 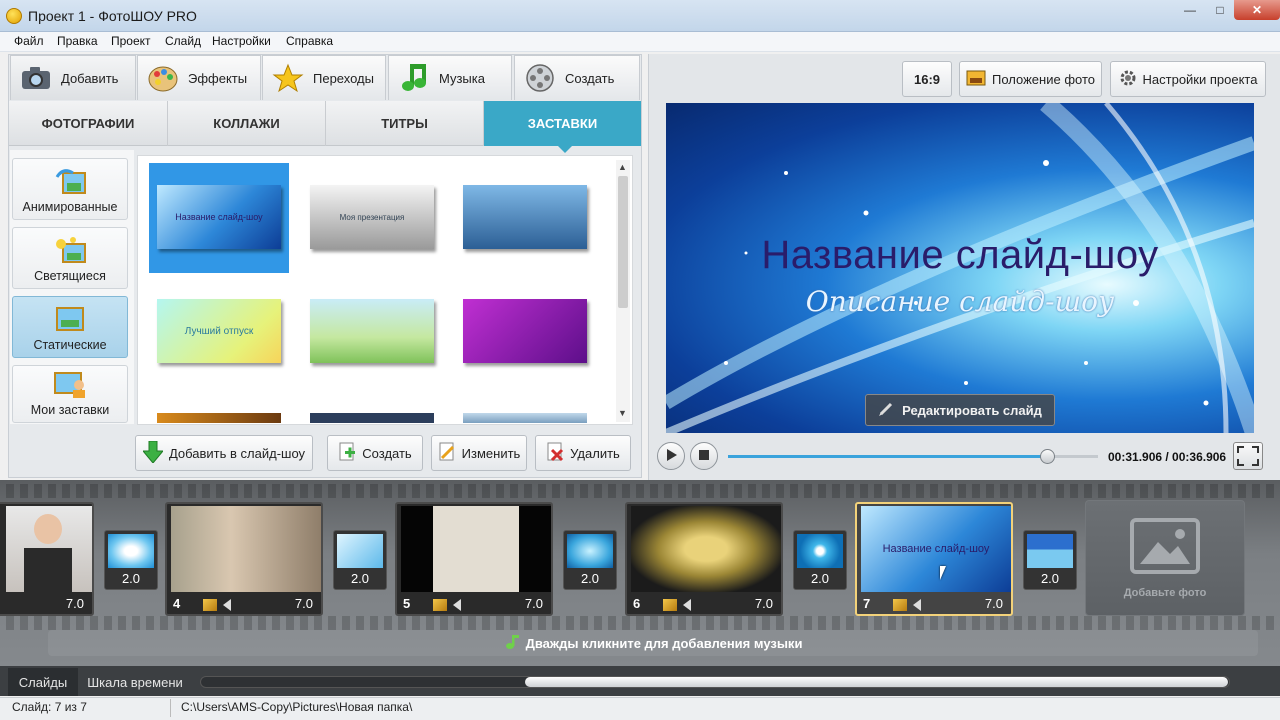 What do you see at coordinates (70, 250) in the screenshot?
I see `glowing-picture-icon` at bounding box center [70, 250].